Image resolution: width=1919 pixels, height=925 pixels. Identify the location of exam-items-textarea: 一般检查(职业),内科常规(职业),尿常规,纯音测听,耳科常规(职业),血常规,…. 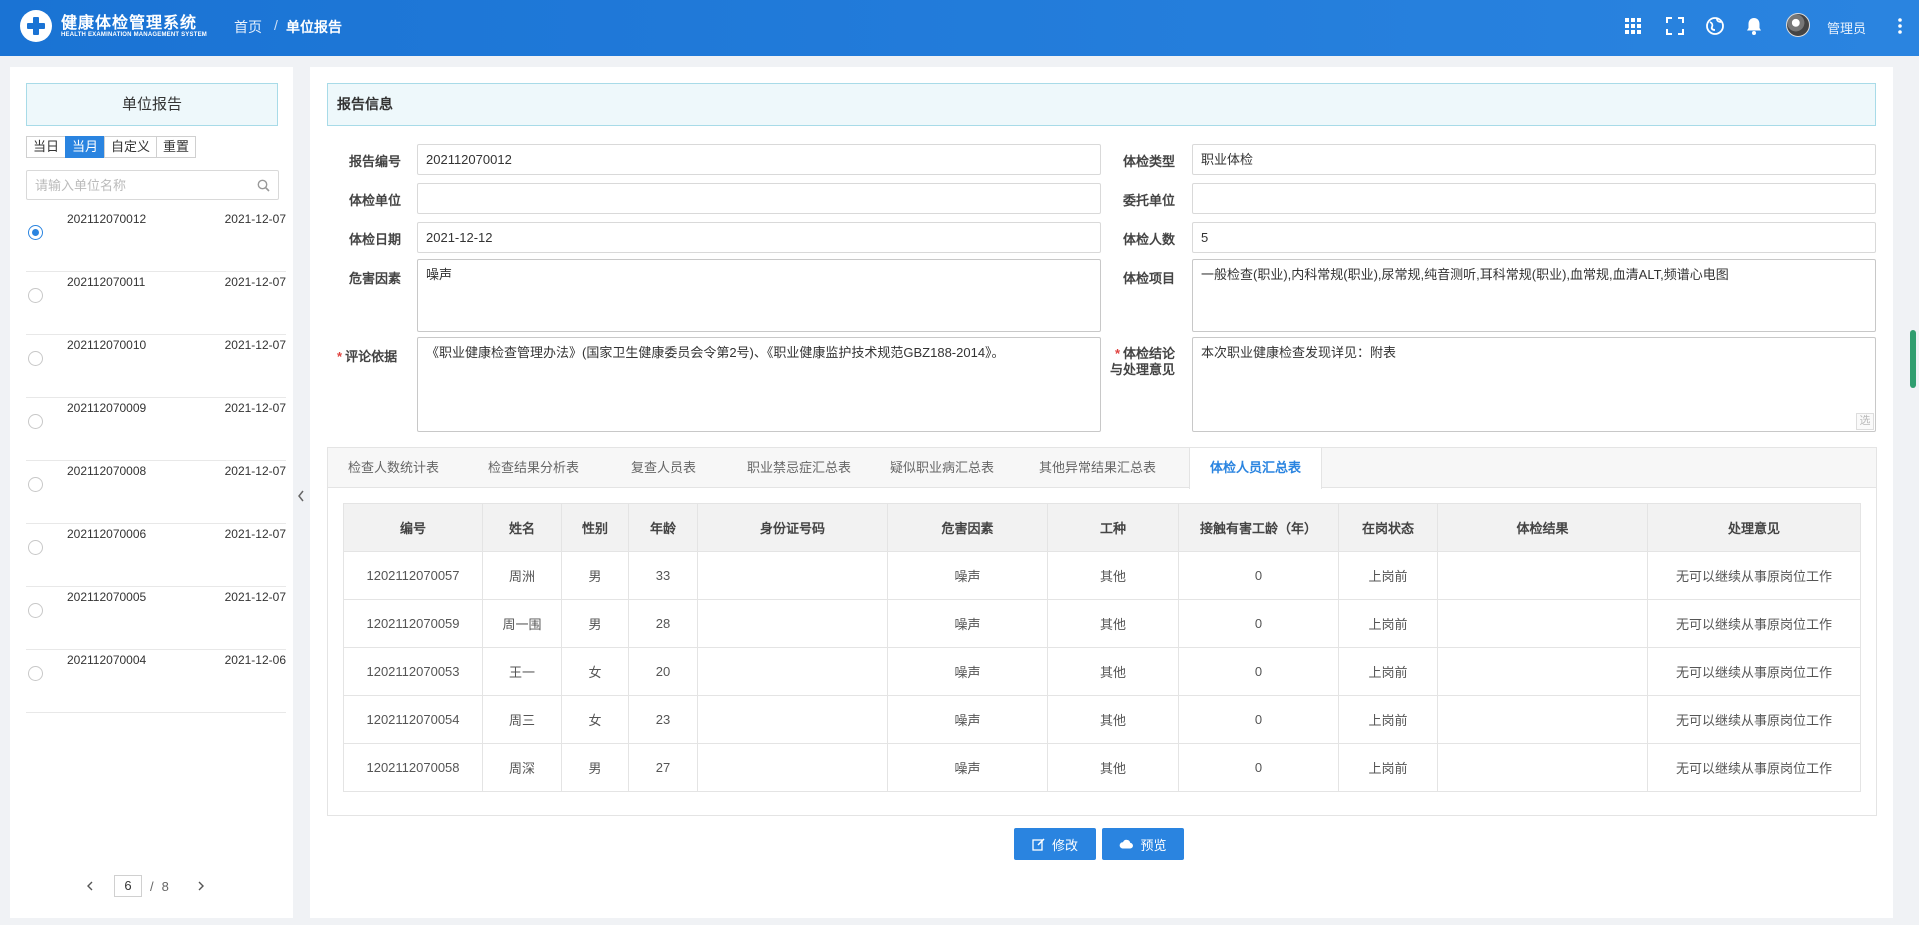
(1534, 295).